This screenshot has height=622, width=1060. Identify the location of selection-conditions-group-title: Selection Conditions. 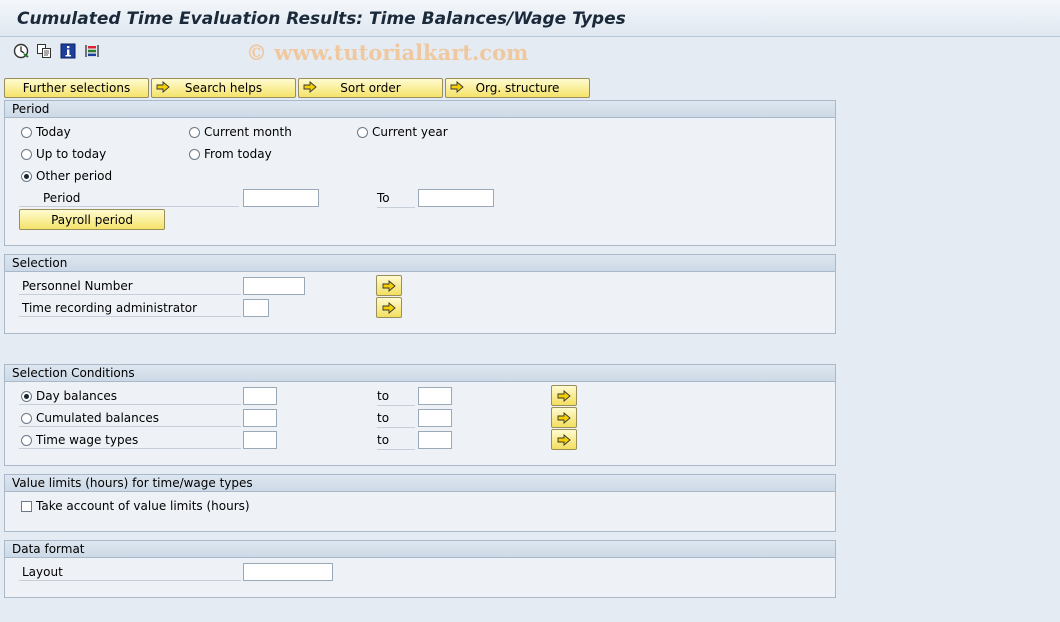
(420, 373).